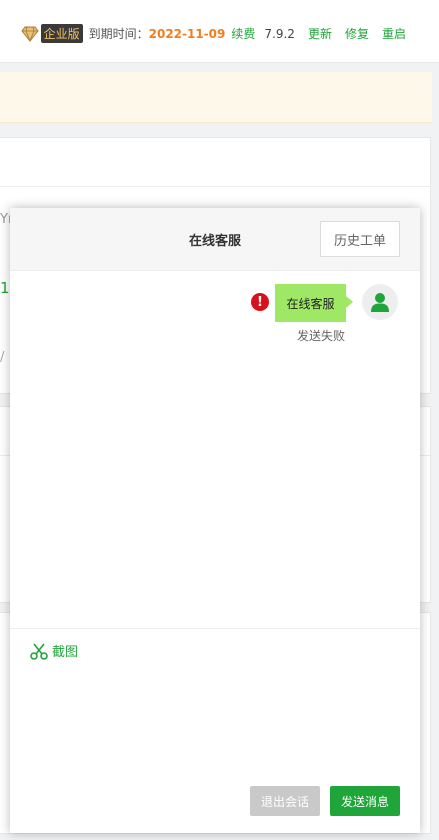 The width and height of the screenshot is (439, 840). I want to click on top-header: 企业版 到期时间： 2022-11-09 续费 7.9.2 更新 修复 重启, so click(219, 31).